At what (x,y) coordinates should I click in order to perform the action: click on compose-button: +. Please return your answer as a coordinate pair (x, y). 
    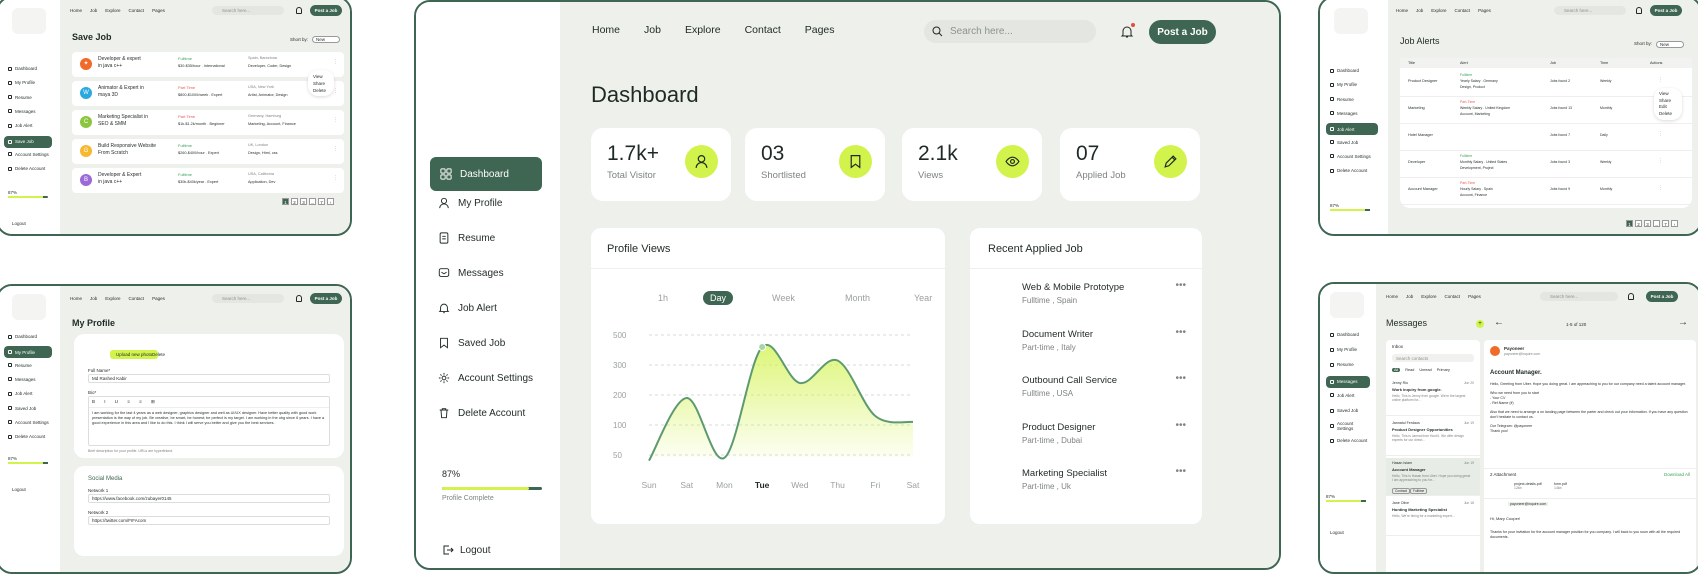
    Looking at the image, I should click on (1480, 324).